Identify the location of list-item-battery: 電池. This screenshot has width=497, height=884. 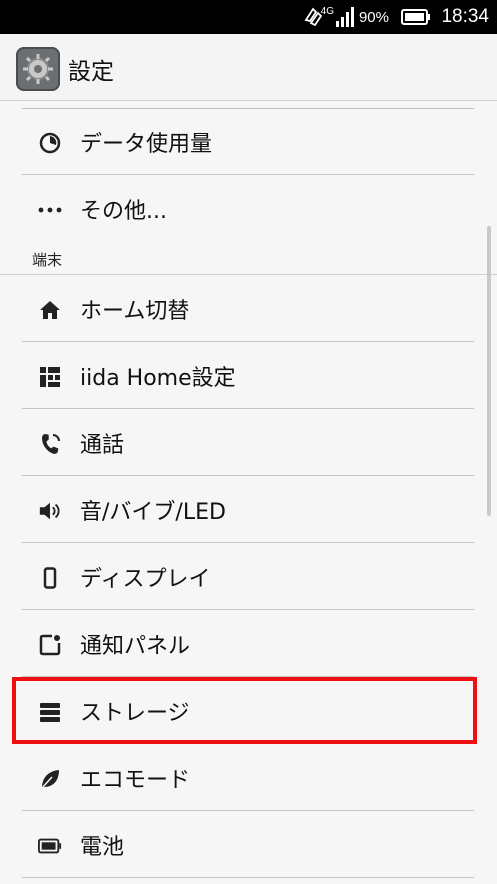
(248, 845).